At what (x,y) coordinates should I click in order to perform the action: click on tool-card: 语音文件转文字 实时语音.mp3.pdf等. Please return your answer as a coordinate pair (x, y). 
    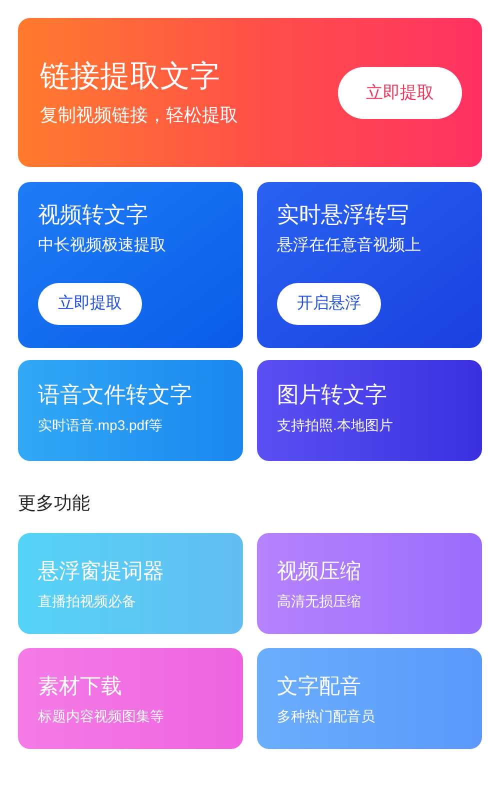
    Looking at the image, I should click on (130, 410).